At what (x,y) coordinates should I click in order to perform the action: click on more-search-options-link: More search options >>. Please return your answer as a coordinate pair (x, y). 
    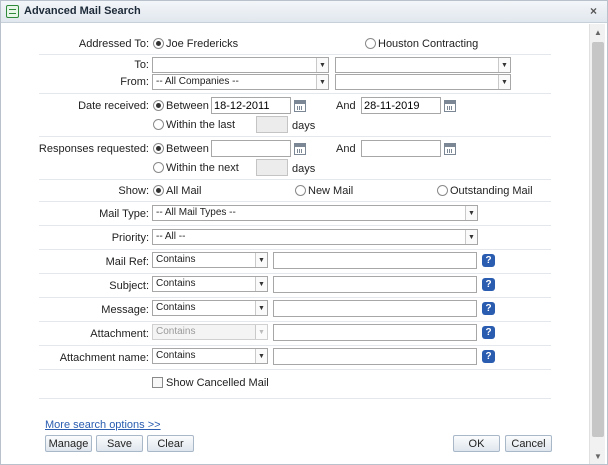
    Looking at the image, I should click on (103, 425).